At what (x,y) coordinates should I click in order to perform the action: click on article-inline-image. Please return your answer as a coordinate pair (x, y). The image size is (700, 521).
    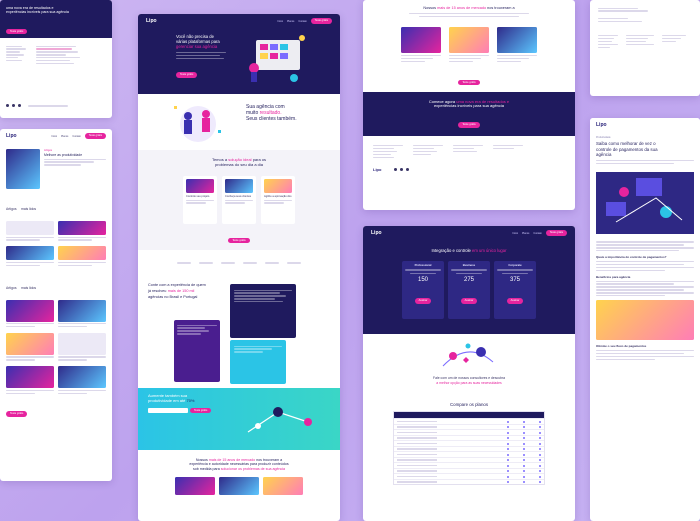
    Looking at the image, I should click on (645, 320).